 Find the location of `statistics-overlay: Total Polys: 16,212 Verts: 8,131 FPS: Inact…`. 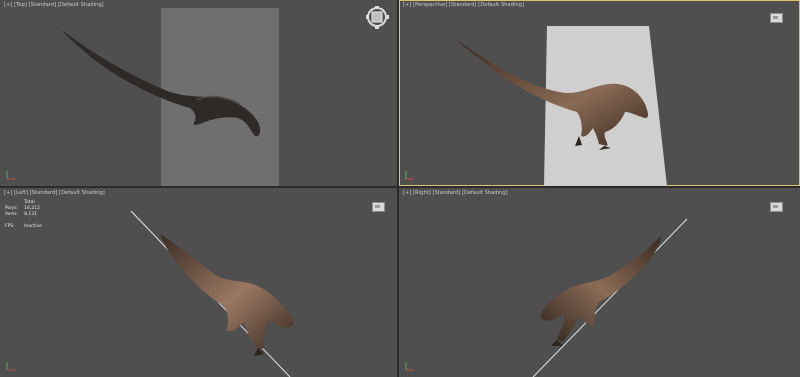

statistics-overlay: Total Polys: 16,212 Verts: 8,131 FPS: Inact… is located at coordinates (26, 215).